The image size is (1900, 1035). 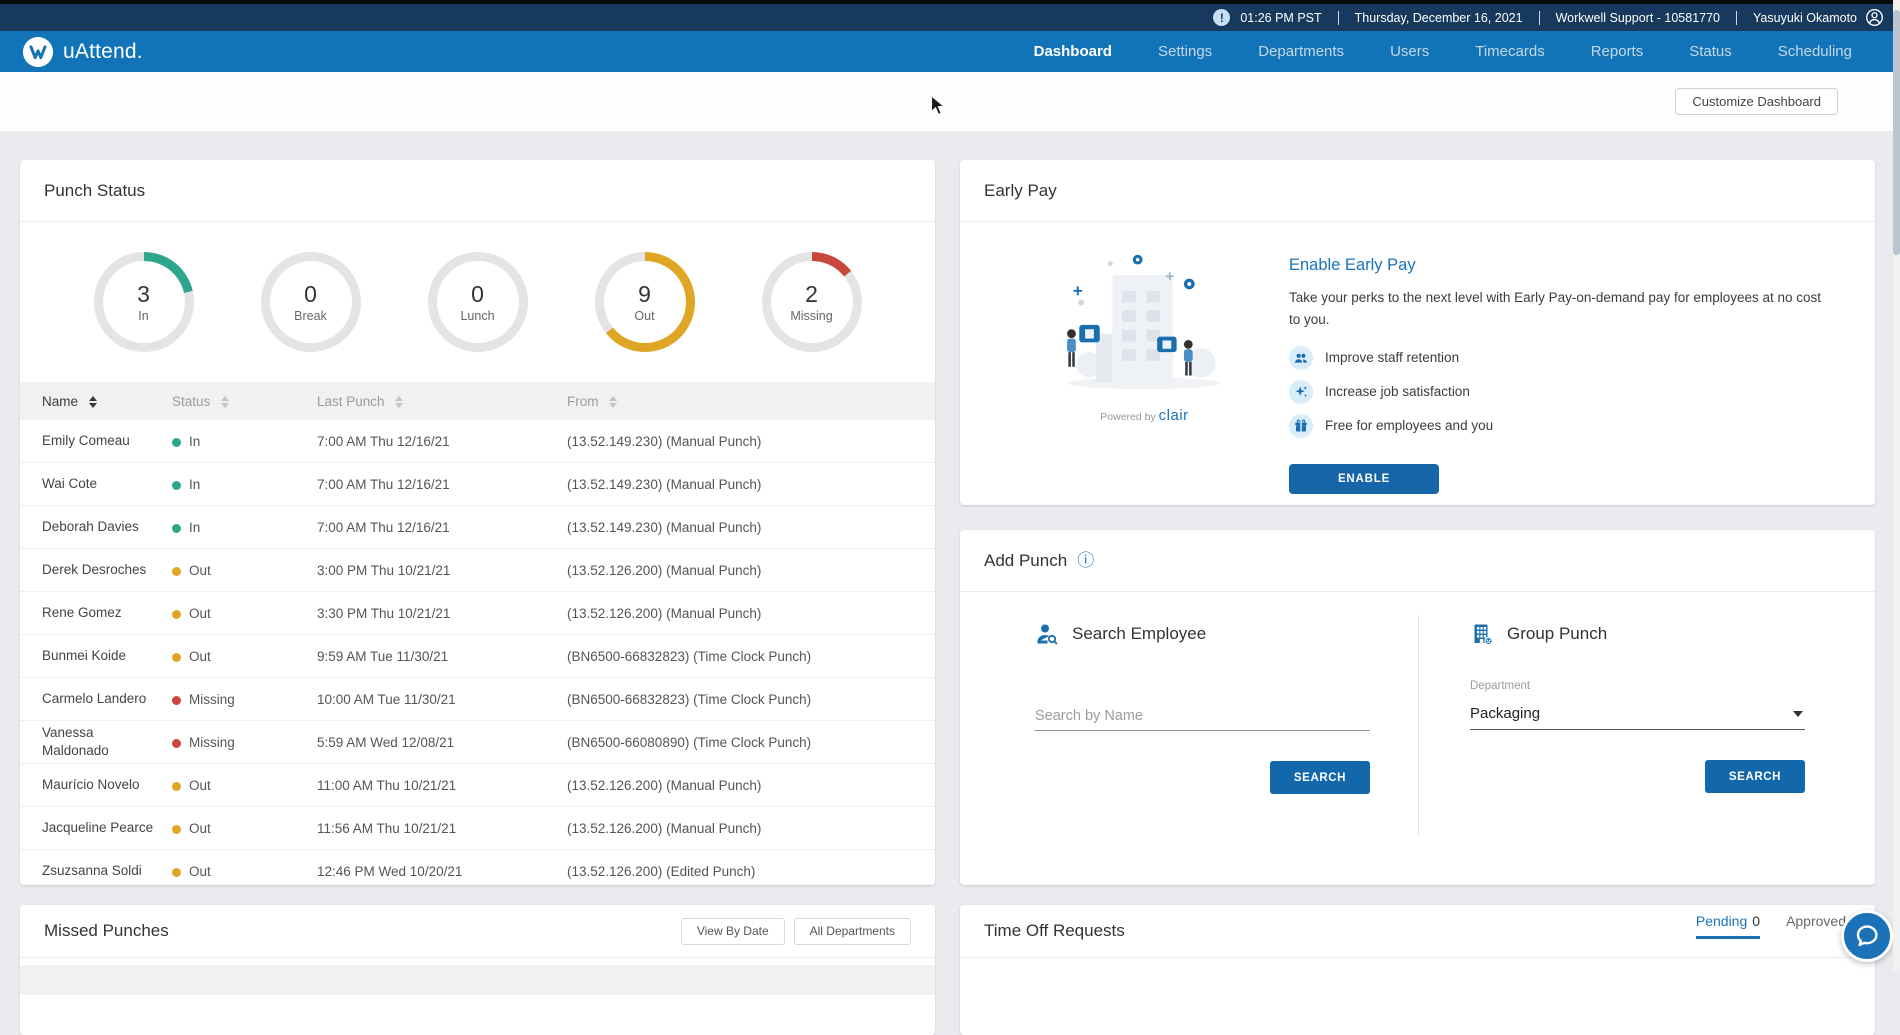 I want to click on cell-name: Rene Gomez, so click(x=82, y=613).